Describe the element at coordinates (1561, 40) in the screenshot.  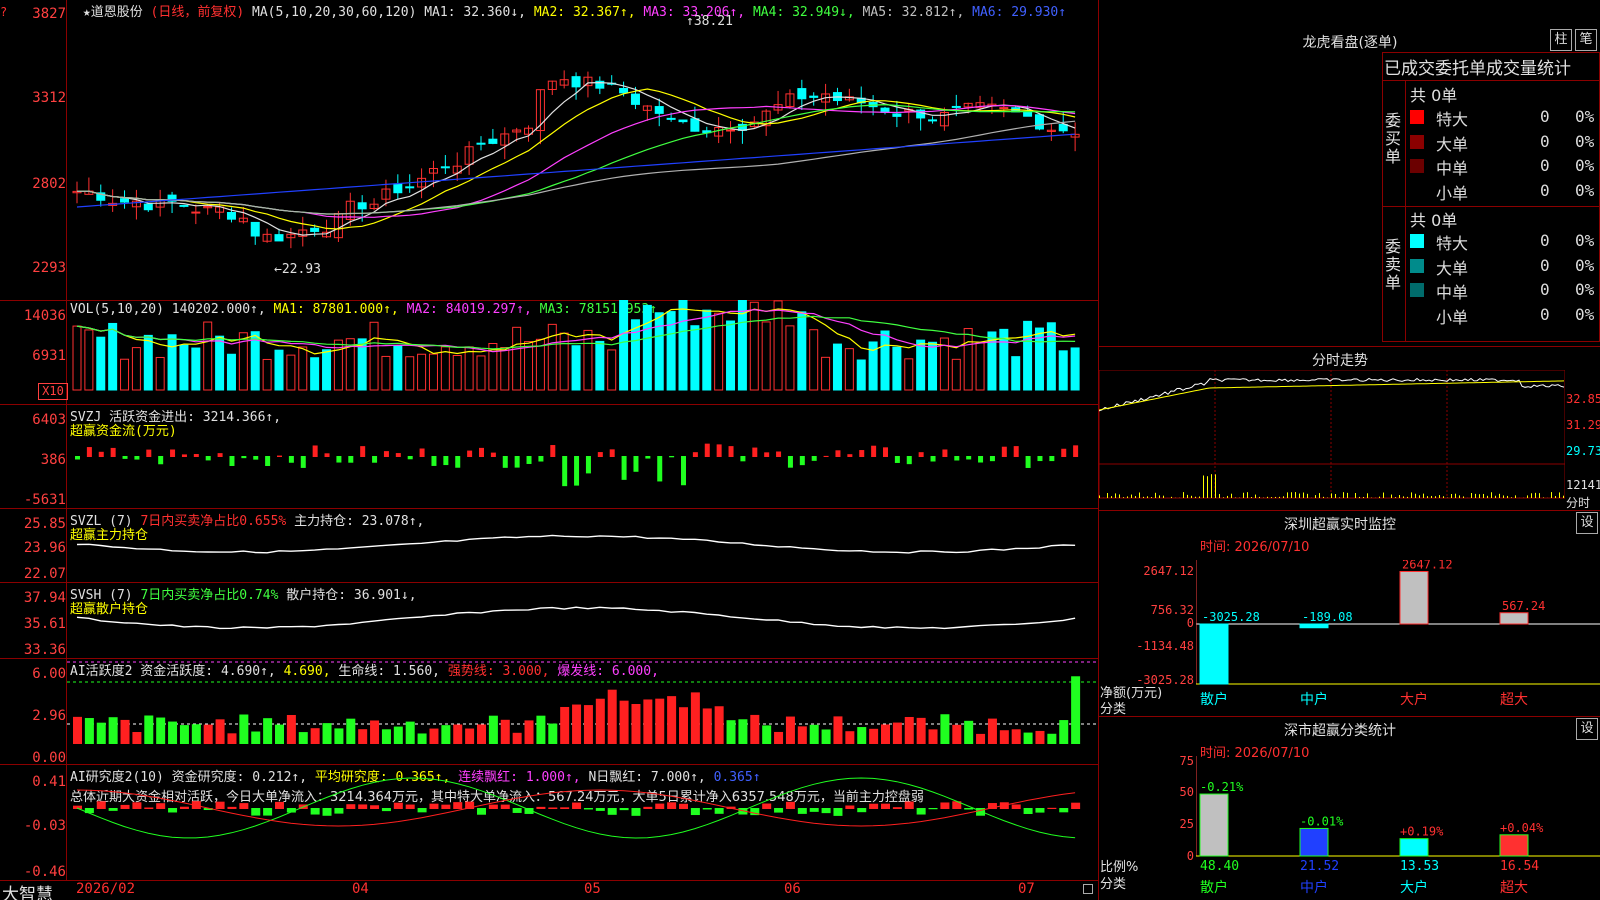
I see `bar-mode-button: 柱` at that location.